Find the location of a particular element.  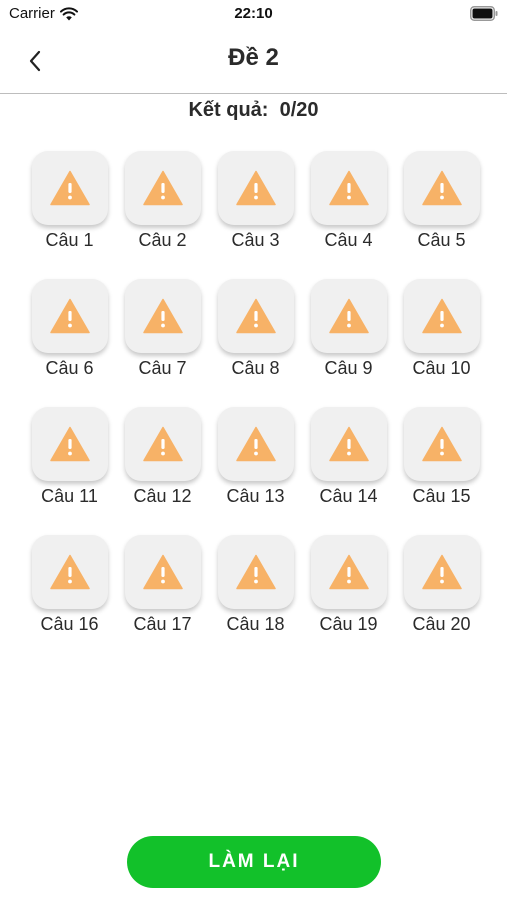

question-label: Câu 12 is located at coordinates (162, 496).